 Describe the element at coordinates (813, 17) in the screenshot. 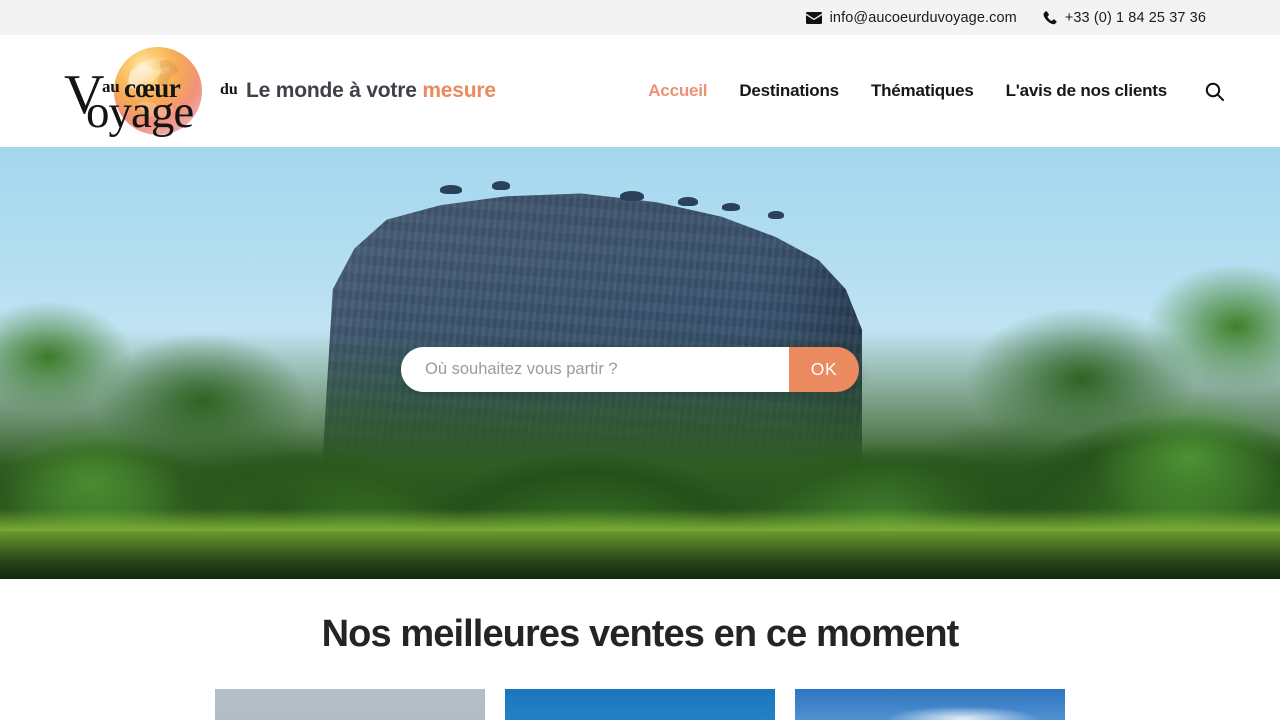

I see `envelope-icon` at that location.